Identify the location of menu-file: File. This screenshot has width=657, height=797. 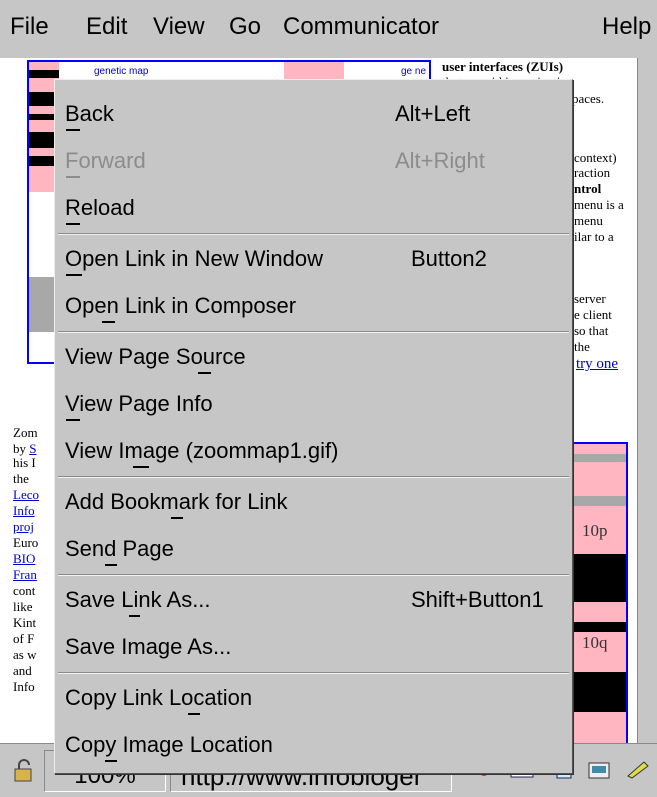
(29, 27).